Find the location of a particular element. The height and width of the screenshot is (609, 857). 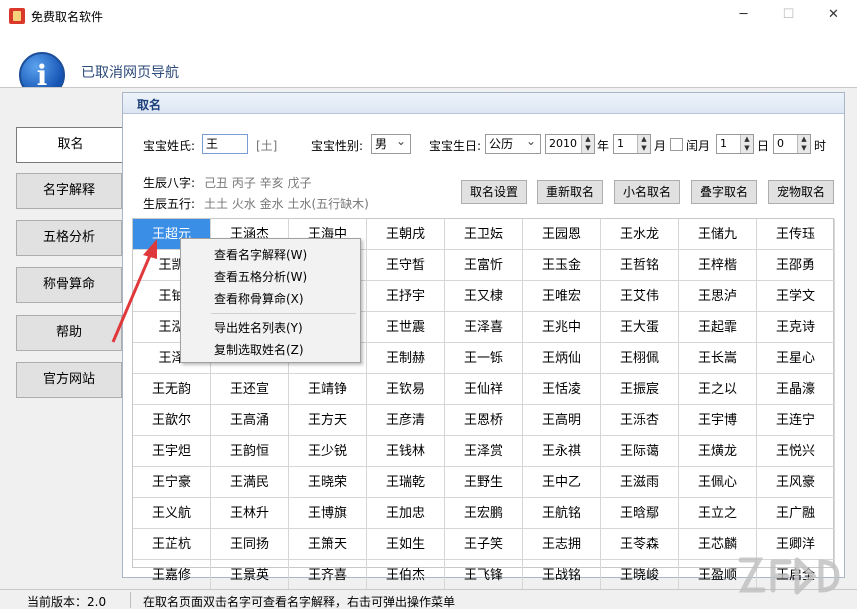

name-cell: 王野生 is located at coordinates (484, 482).